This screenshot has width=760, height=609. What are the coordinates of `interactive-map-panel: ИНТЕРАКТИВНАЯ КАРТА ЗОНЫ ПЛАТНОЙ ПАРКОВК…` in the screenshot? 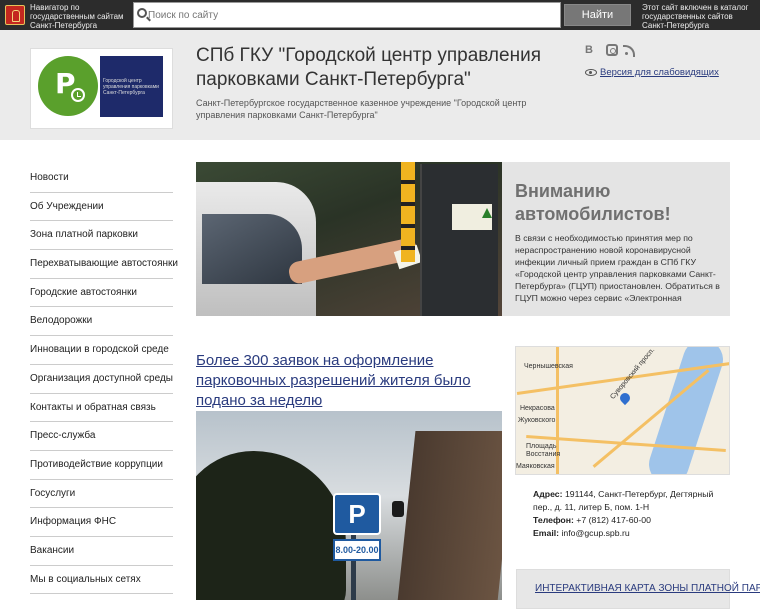 It's located at (638, 589).